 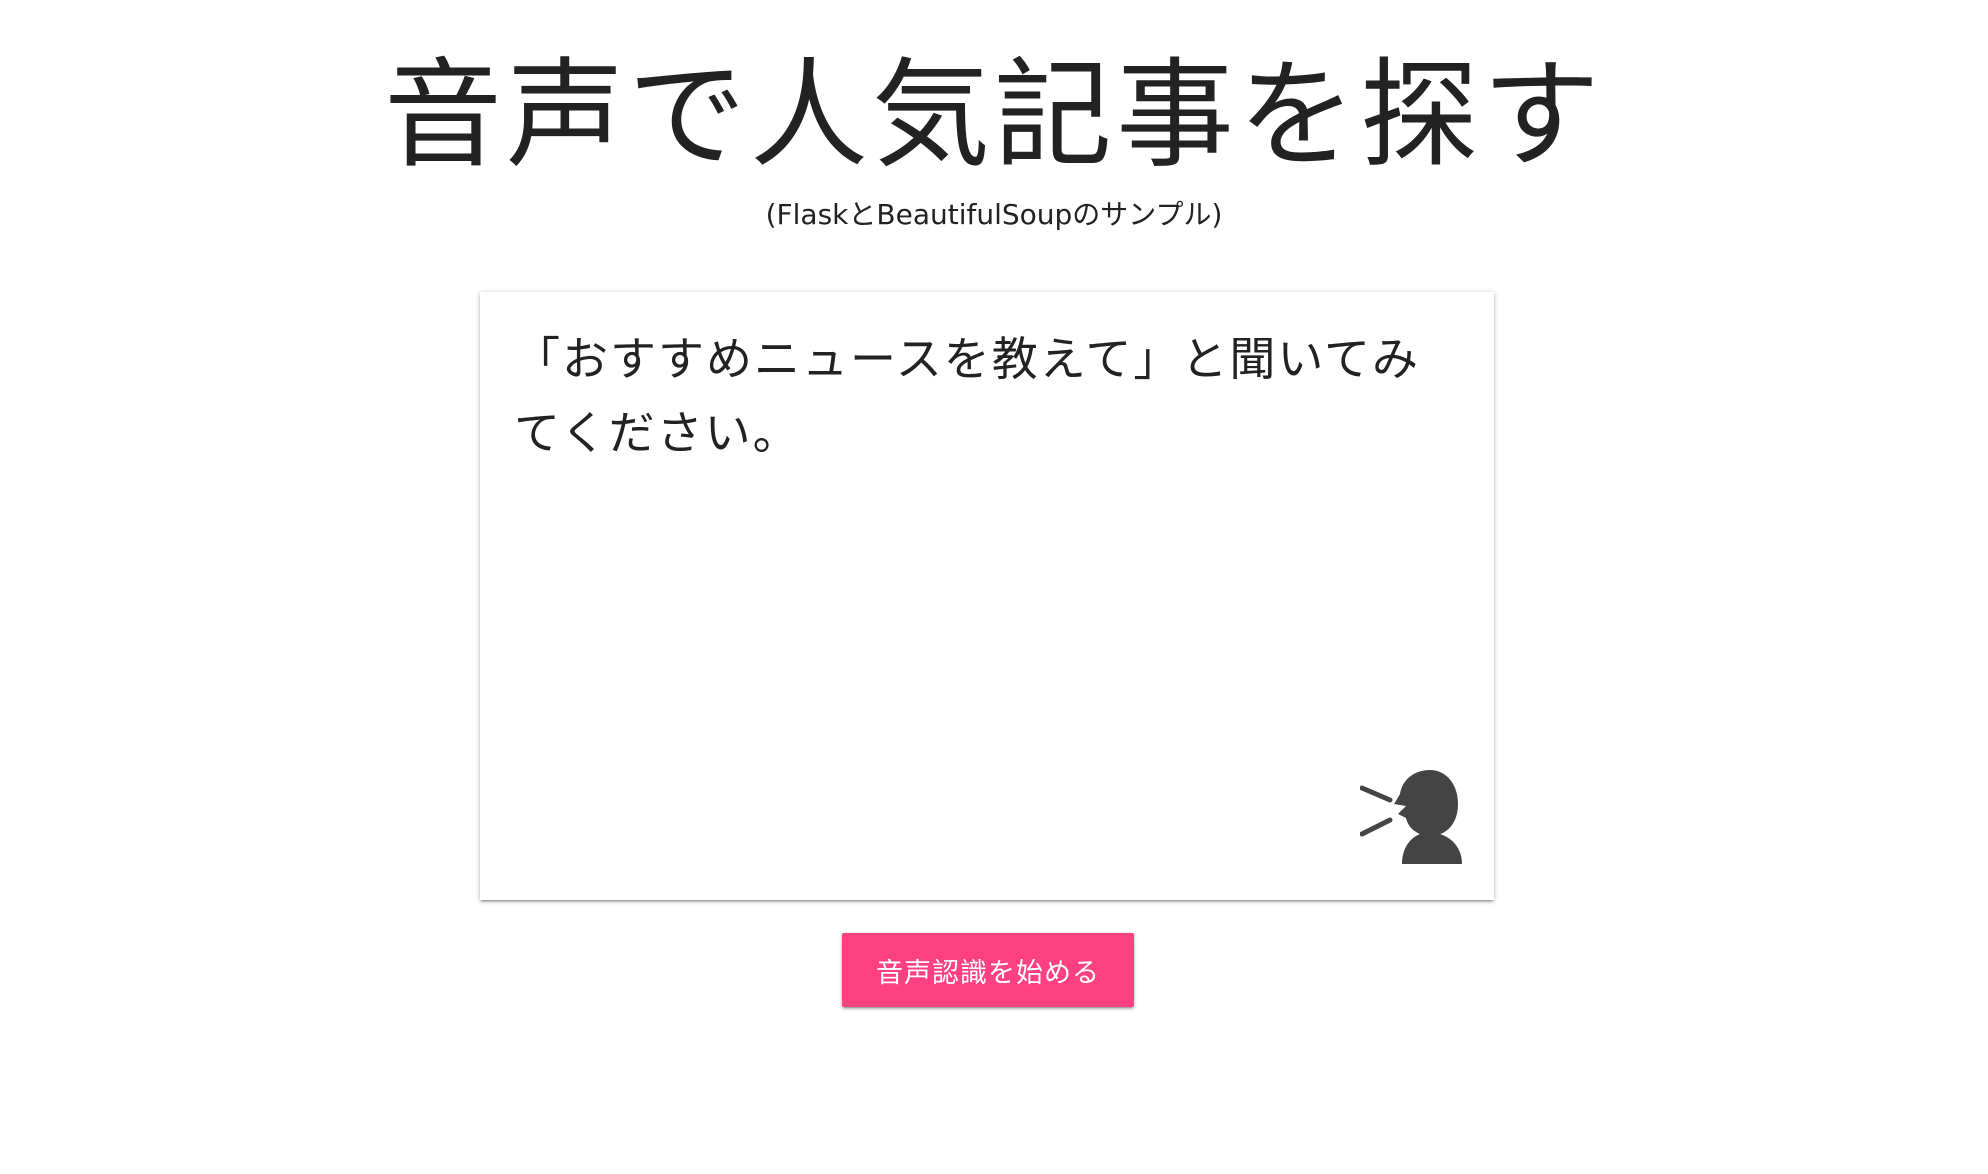 I want to click on start-recognition-button: 音声認識を始める, so click(x=988, y=970).